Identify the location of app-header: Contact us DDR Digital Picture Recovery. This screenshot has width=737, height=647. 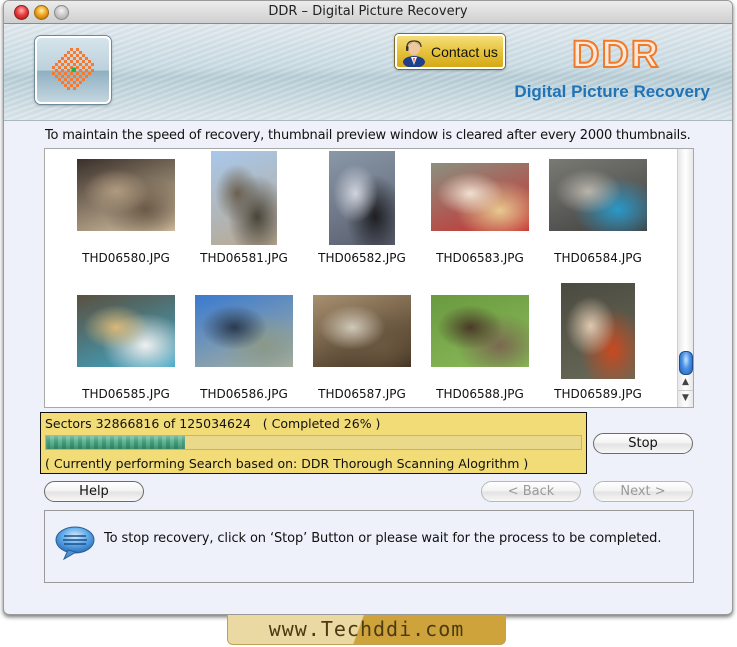
(368, 72).